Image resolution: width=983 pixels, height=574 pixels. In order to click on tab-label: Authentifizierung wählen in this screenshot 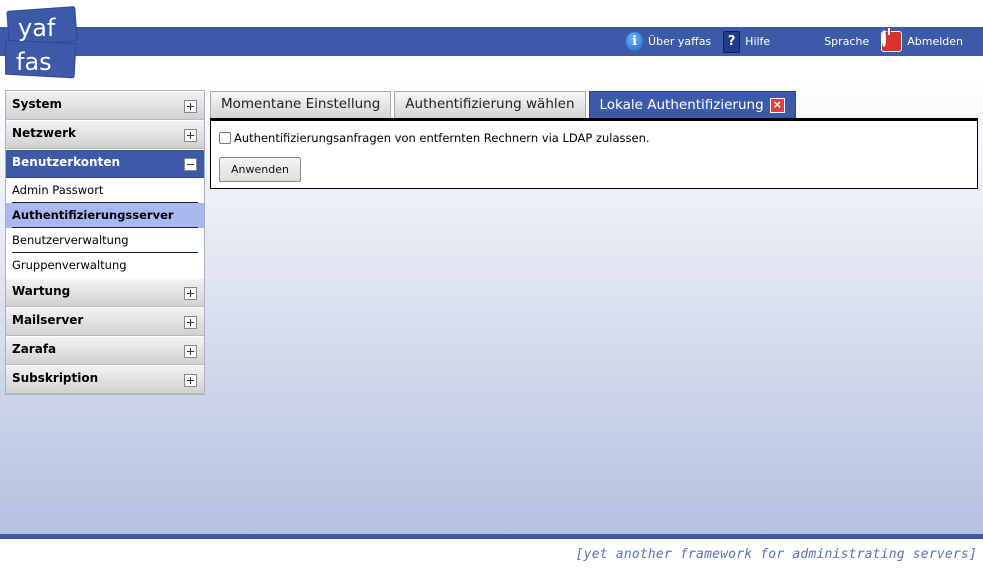, I will do `click(490, 104)`.